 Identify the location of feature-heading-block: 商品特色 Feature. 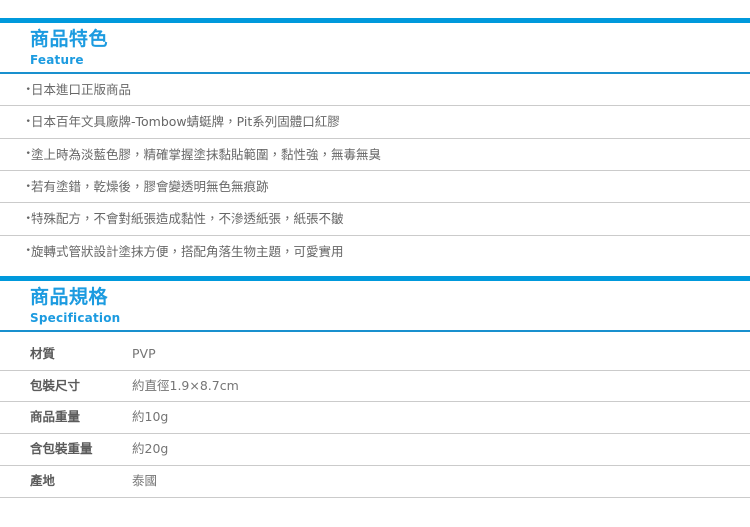
(375, 47).